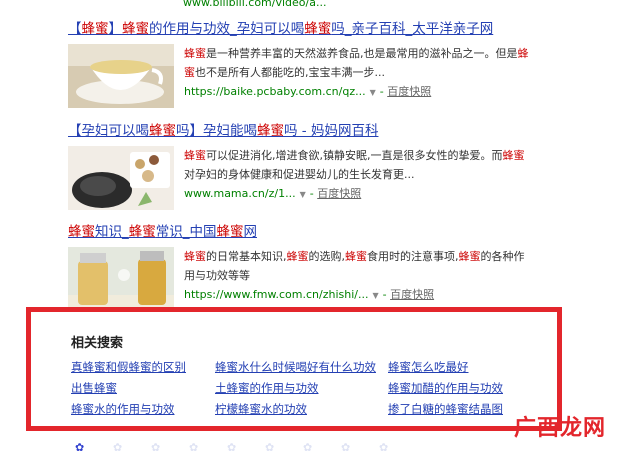 This screenshot has height=454, width=640. What do you see at coordinates (97, 343) in the screenshot?
I see `related-searches-heading: 相关搜索` at bounding box center [97, 343].